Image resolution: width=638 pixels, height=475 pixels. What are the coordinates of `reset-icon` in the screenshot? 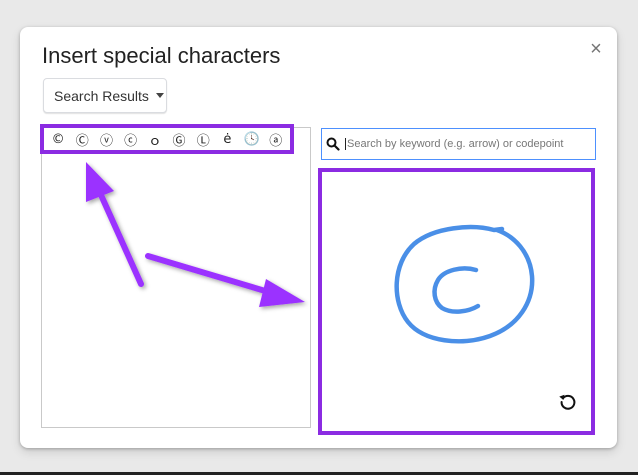 It's located at (568, 402).